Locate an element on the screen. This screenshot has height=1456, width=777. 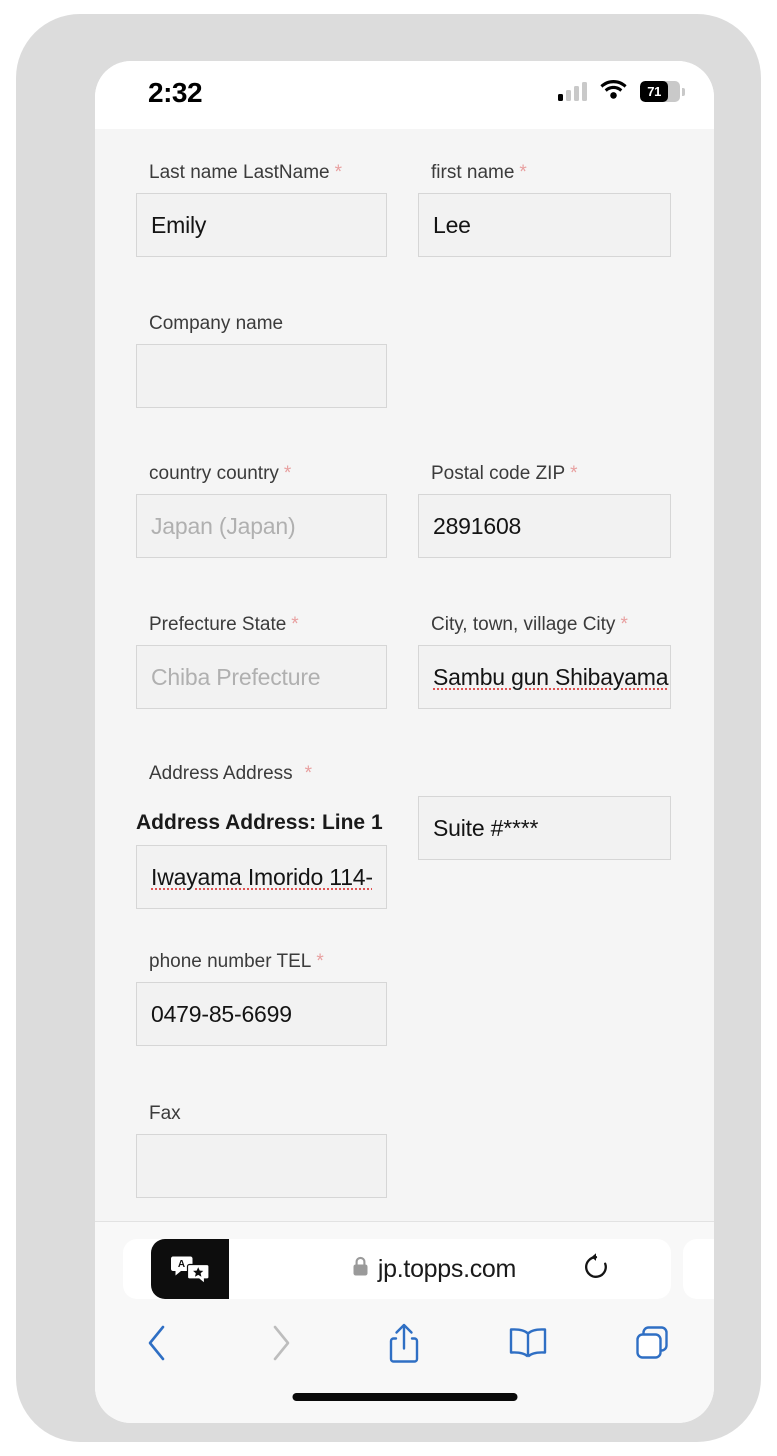
last-name-value: Emily is located at coordinates (179, 224).